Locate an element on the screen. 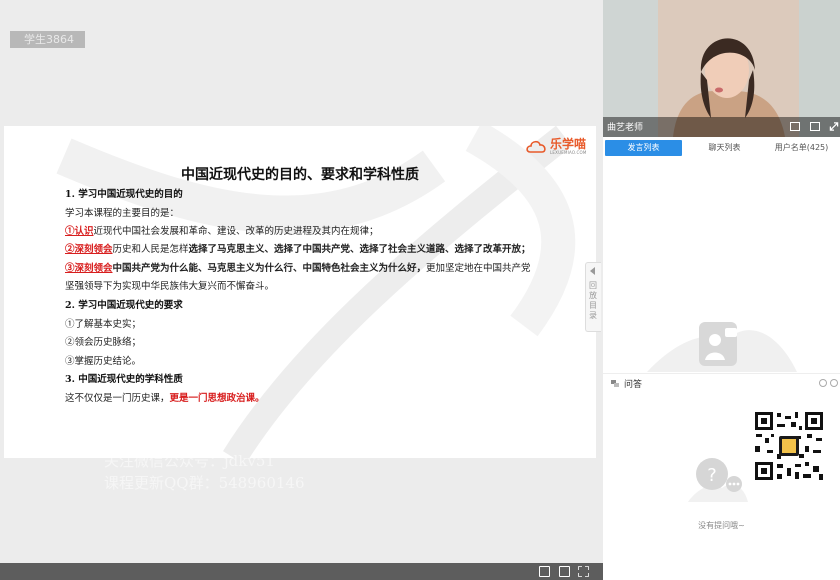  collapse-arrow-icon is located at coordinates (592, 271).